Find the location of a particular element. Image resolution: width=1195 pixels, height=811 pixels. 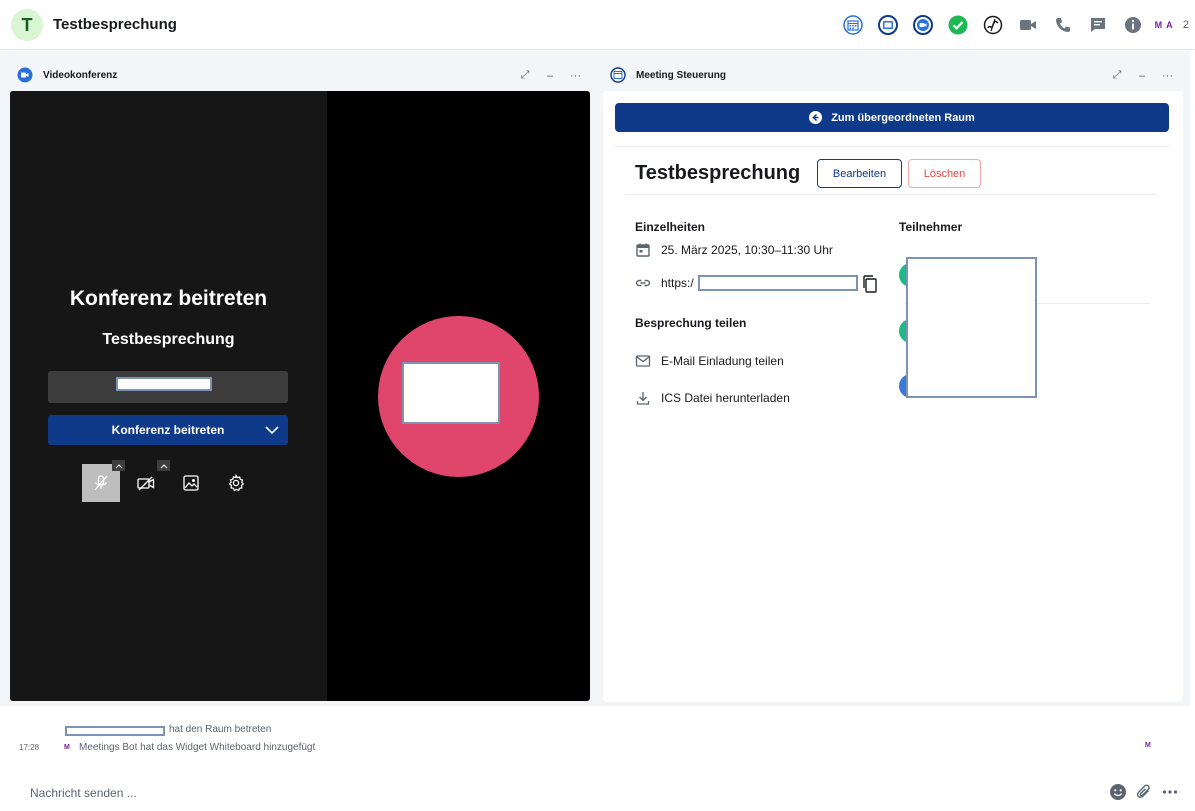

ics-download-button: ICS Datei herunterladen is located at coordinates (712, 398).